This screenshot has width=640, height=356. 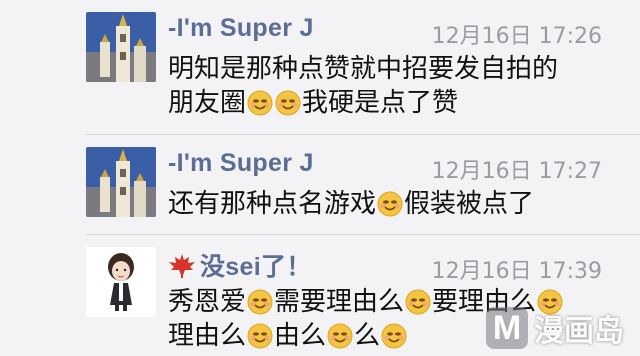 What do you see at coordinates (363, 69) in the screenshot?
I see `comment-text-segment: 明知是那种点赞就中招要发自拍的` at bounding box center [363, 69].